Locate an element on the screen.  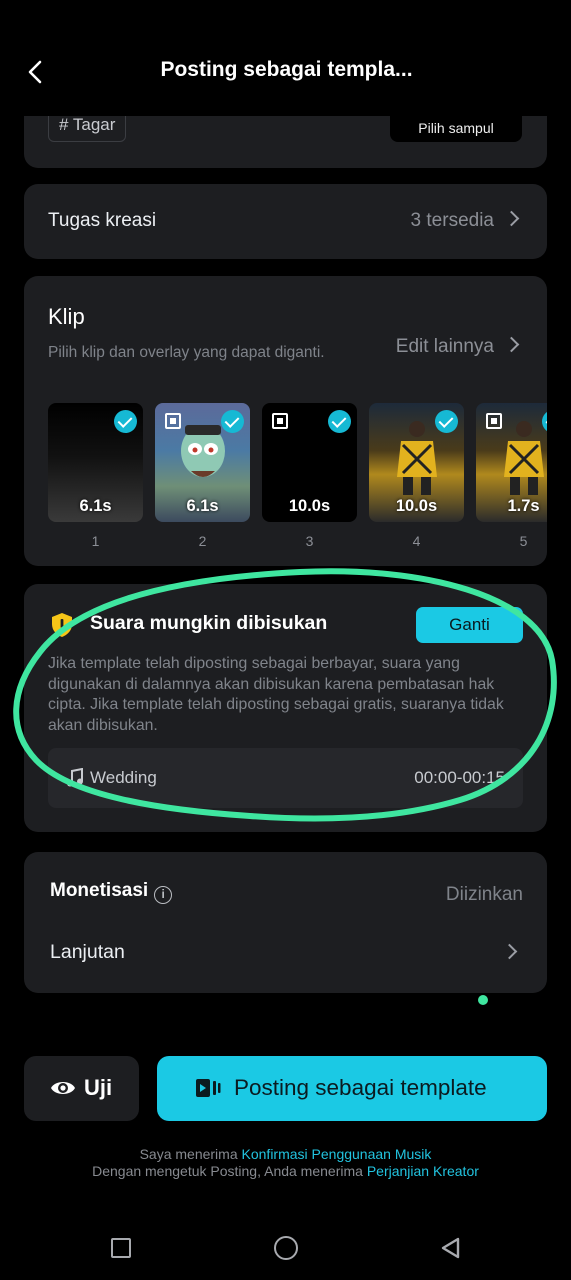
eye-icon is located at coordinates (63, 1088).